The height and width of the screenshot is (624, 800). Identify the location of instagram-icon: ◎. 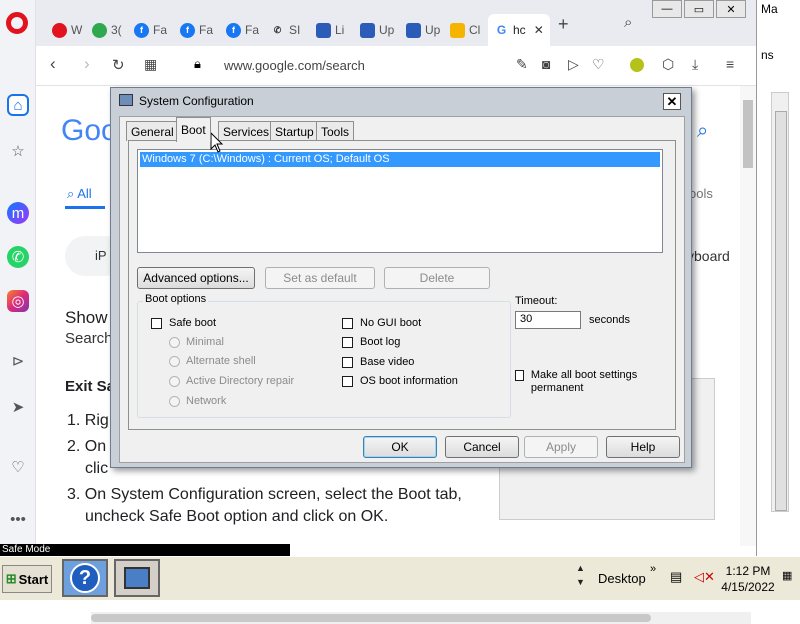
(18, 301).